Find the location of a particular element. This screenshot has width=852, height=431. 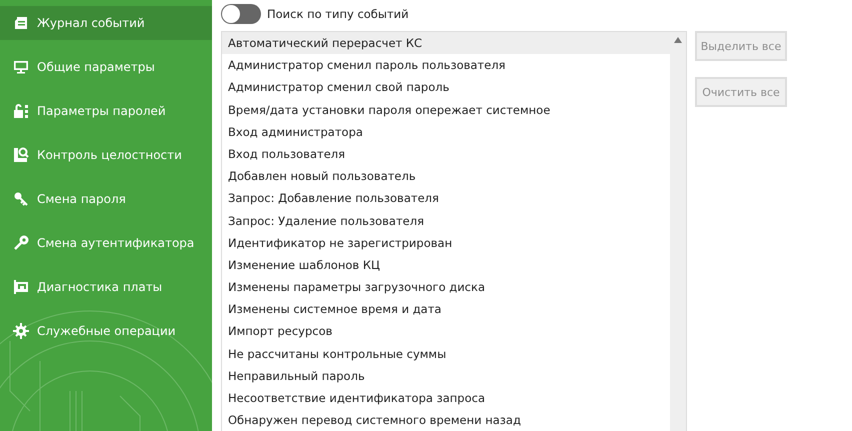

search-icon is located at coordinates (21, 155).